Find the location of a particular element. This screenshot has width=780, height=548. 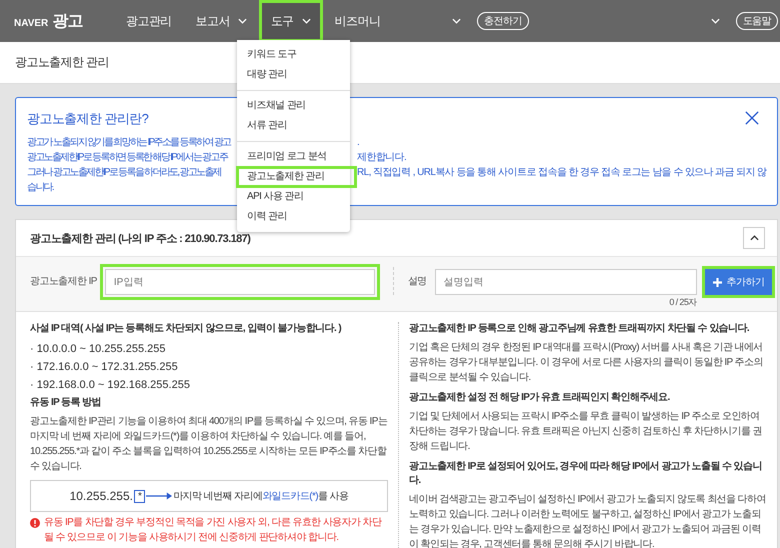

panel-title: 광고노출제한 관리 (나의 IP 주소 : 210.90.73.187) is located at coordinates (140, 239).